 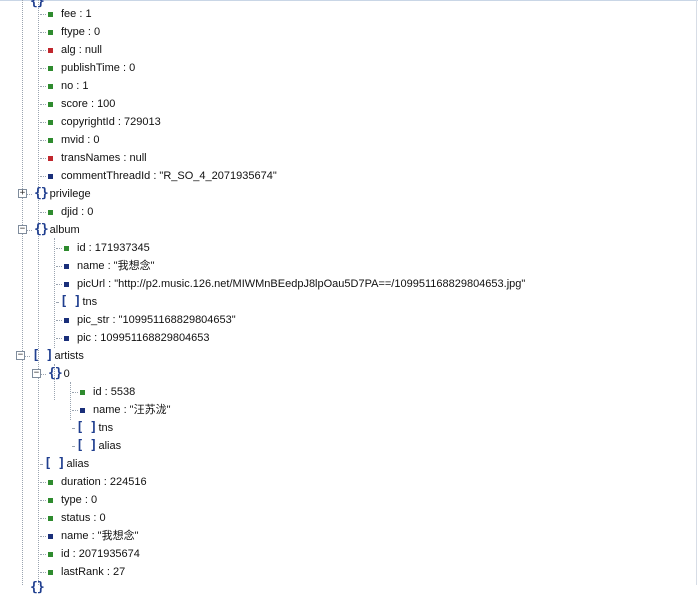 I want to click on tree-node: status : 0, so click(x=77, y=518).